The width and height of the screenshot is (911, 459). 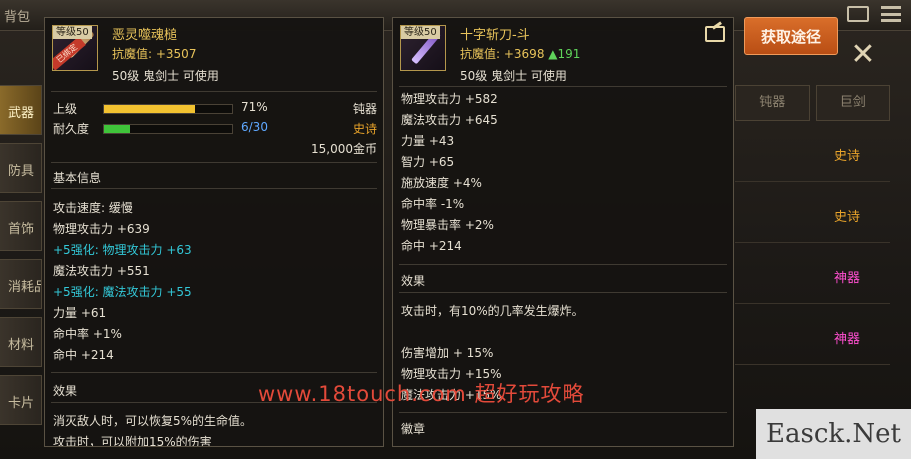 What do you see at coordinates (21, 226) in the screenshot?
I see `tab-accessory: 首饰` at bounding box center [21, 226].